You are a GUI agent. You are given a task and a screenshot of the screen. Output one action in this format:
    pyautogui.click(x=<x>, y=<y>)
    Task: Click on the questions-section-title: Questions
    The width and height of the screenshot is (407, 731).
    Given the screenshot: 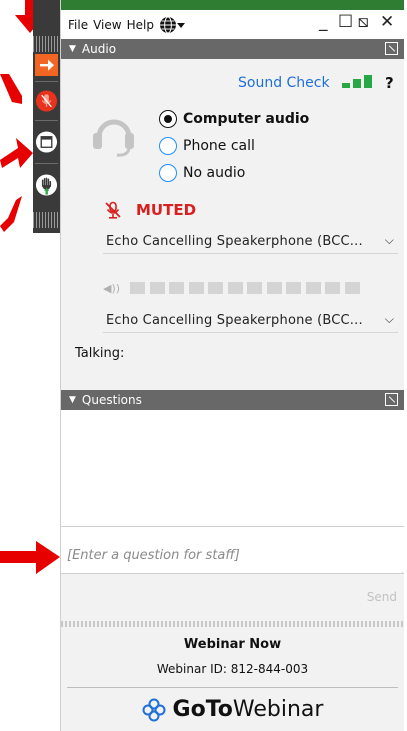 What is the action you would take?
    pyautogui.click(x=111, y=400)
    